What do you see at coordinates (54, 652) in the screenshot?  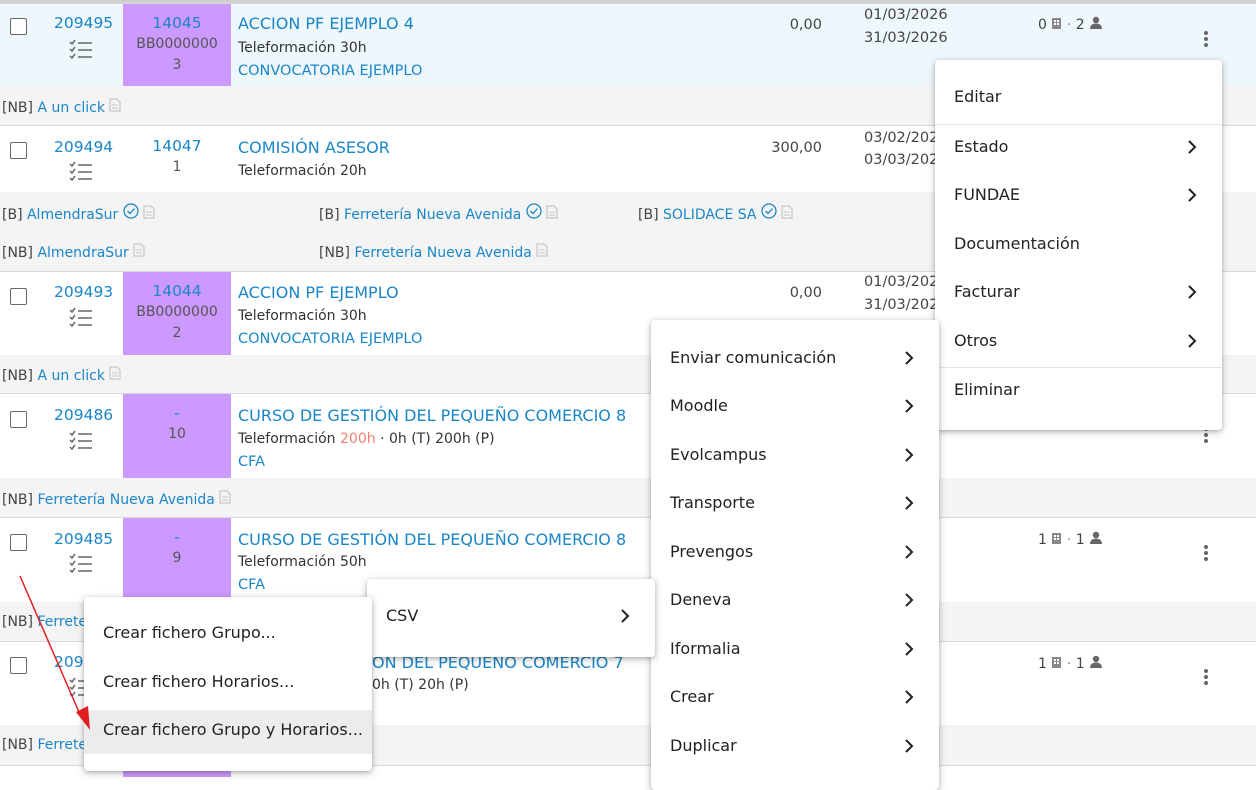 I see `annotation-arrow-icon` at bounding box center [54, 652].